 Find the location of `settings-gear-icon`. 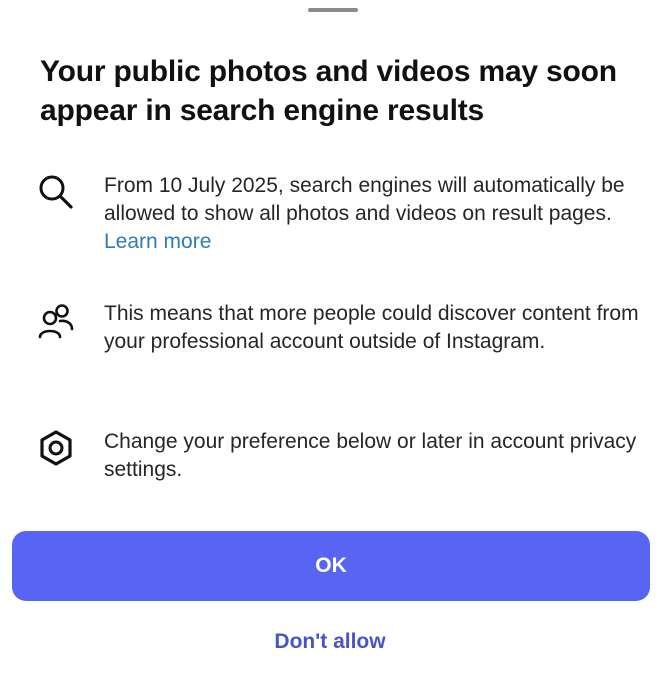

settings-gear-icon is located at coordinates (56, 448).